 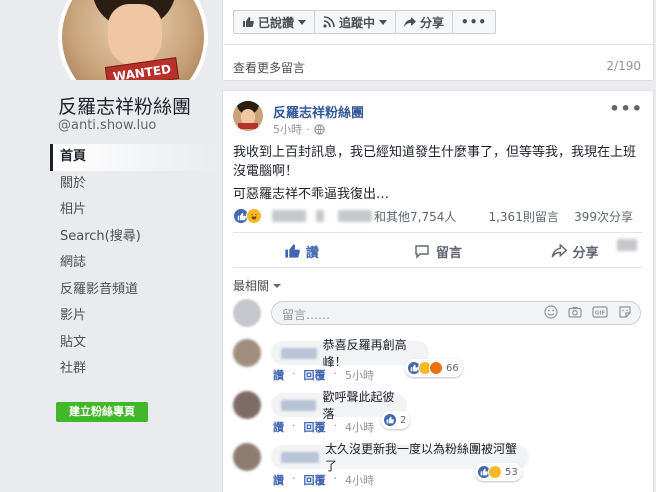 I want to click on sidebar-item-posts: 貼文, so click(x=135, y=343).